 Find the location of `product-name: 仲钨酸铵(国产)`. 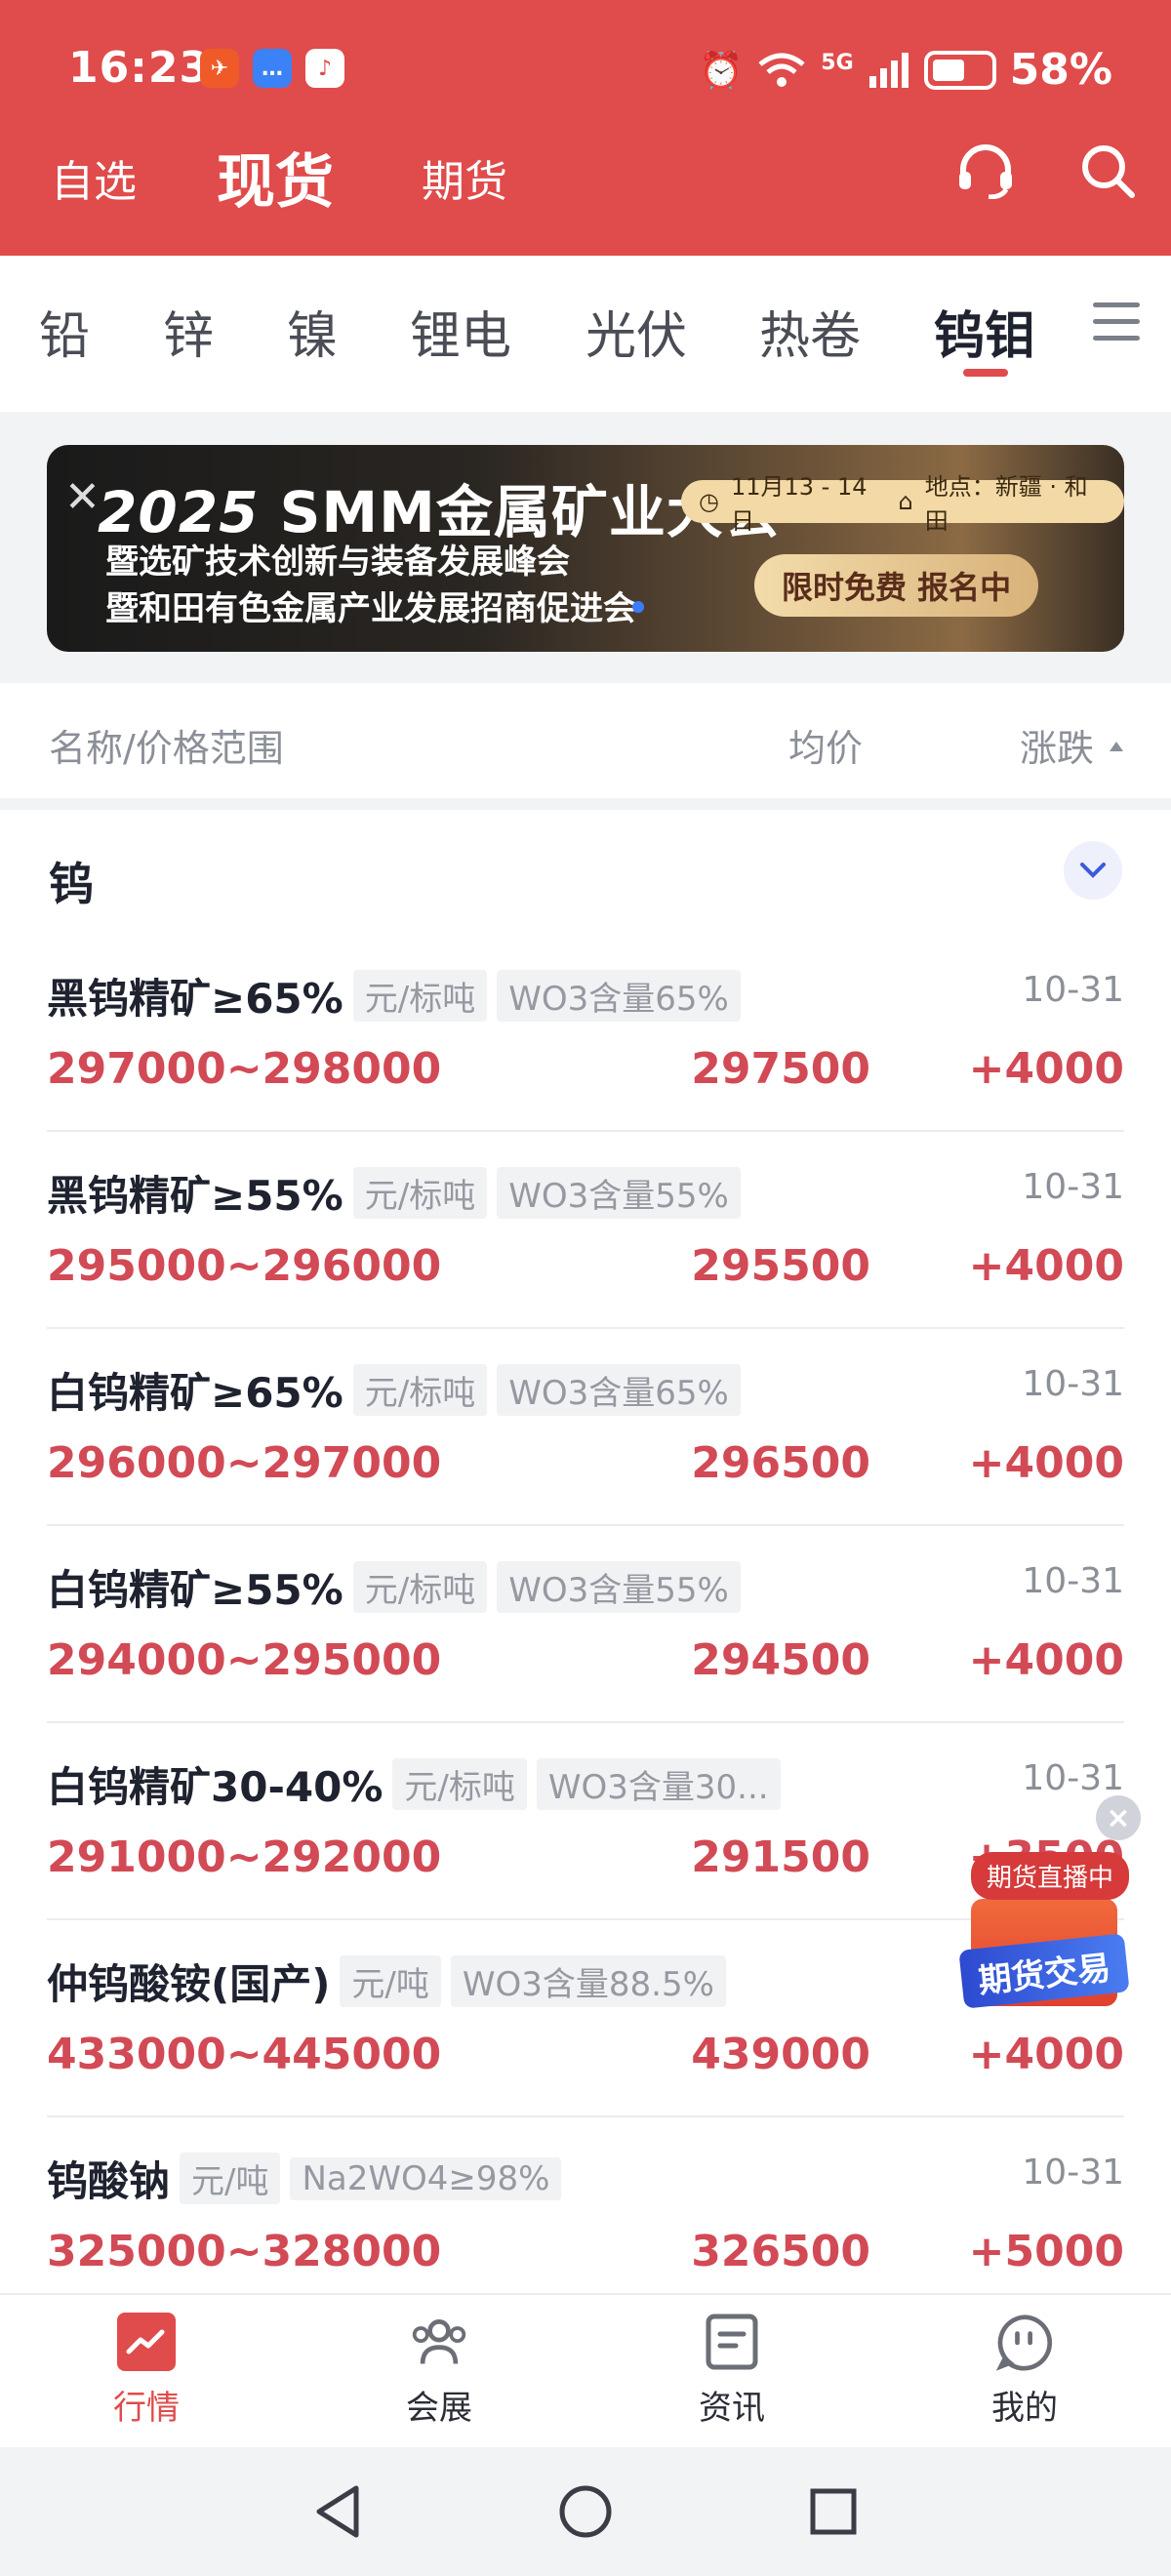

product-name: 仲钨酸铵(国产) is located at coordinates (189, 1984).